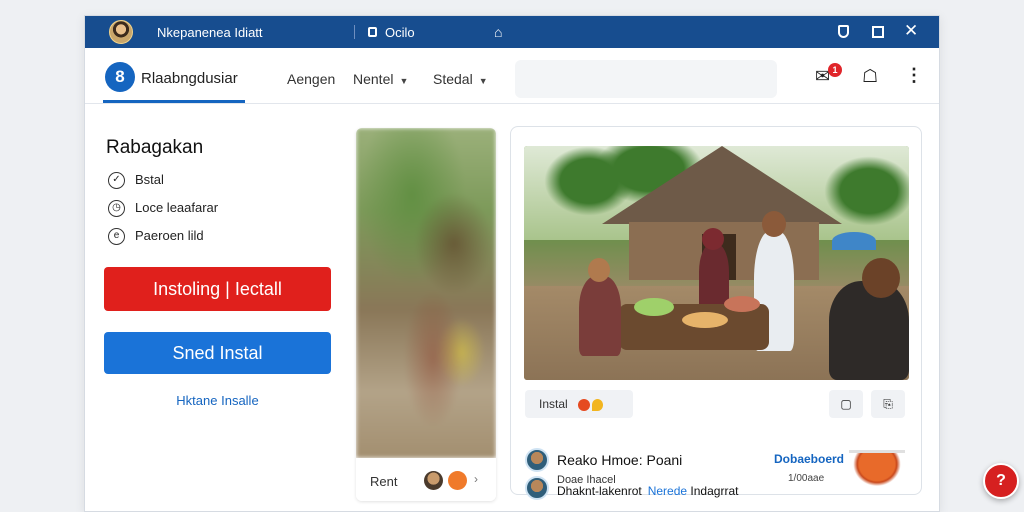 The width and height of the screenshot is (1024, 512). Describe the element at coordinates (426, 293) in the screenshot. I see `preview-photo` at that location.